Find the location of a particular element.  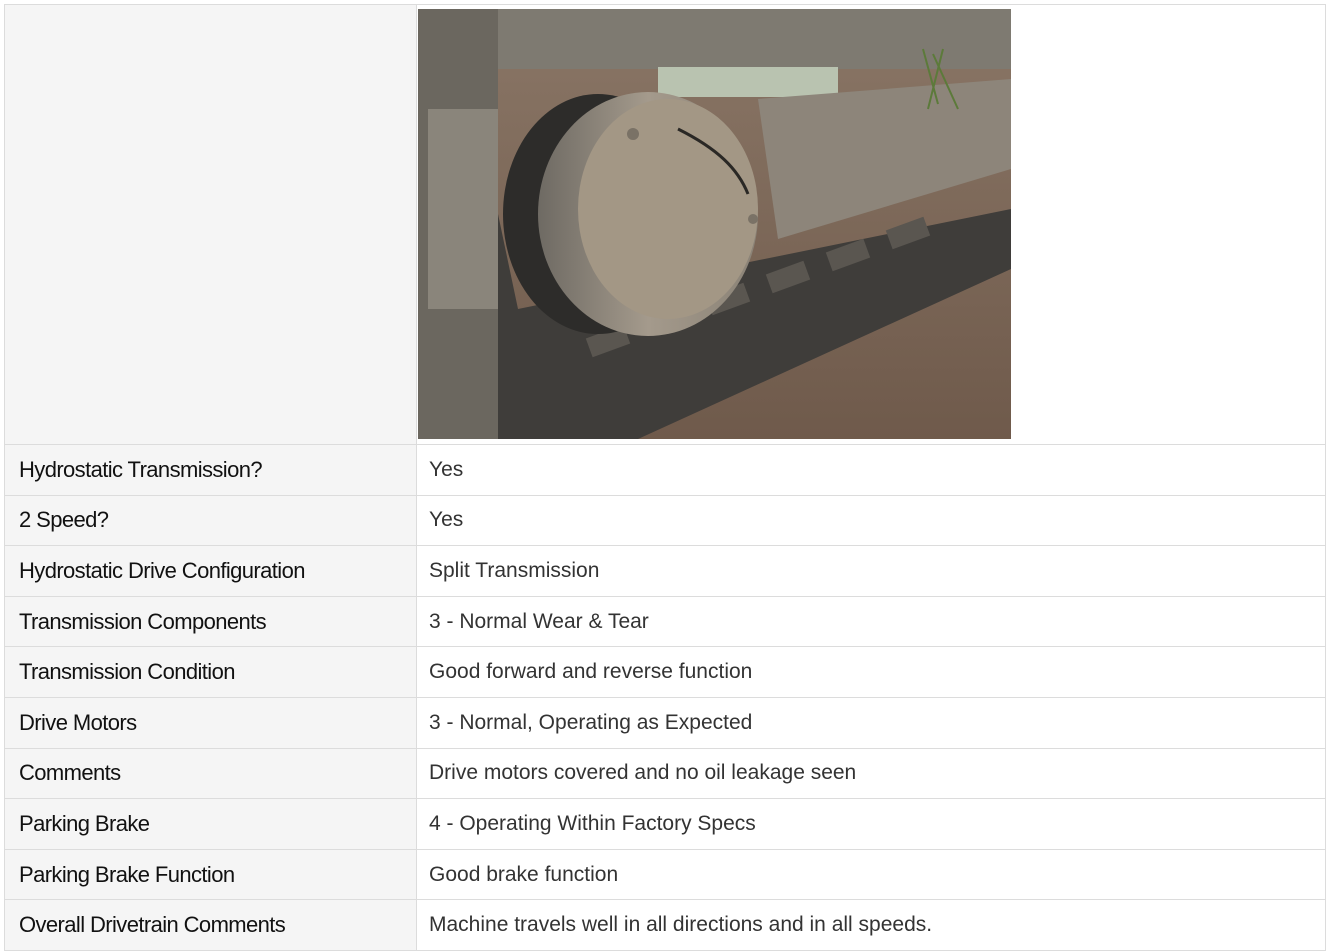

row-label: Hydrostatic Transmission? is located at coordinates (210, 470).